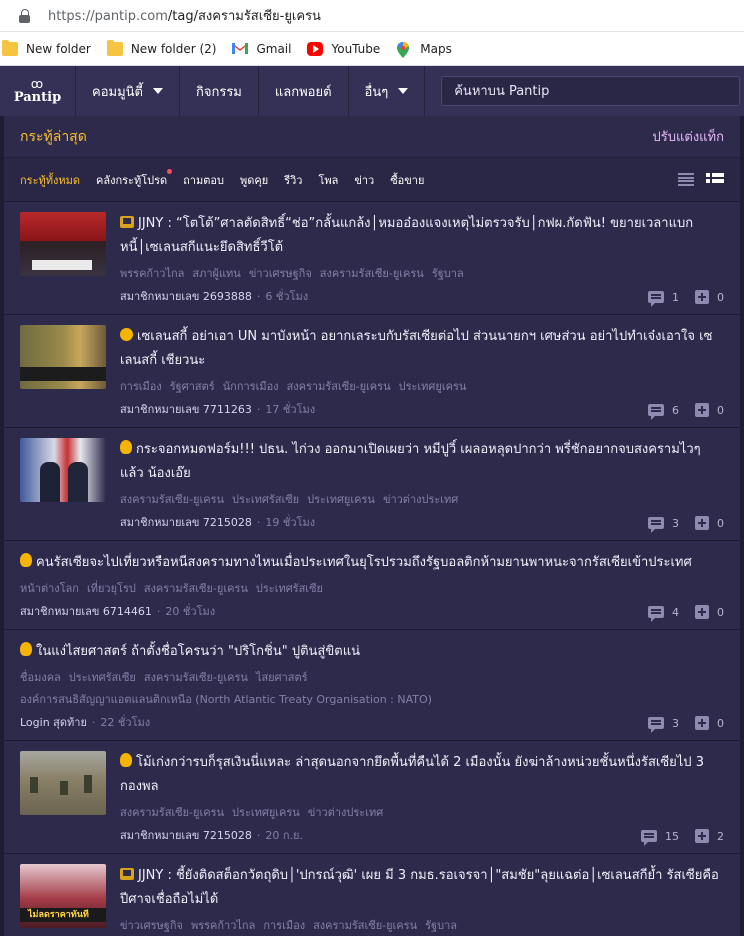  Describe the element at coordinates (49, 589) in the screenshot. I see `thread-tag: หน้าต่างโลก` at that location.